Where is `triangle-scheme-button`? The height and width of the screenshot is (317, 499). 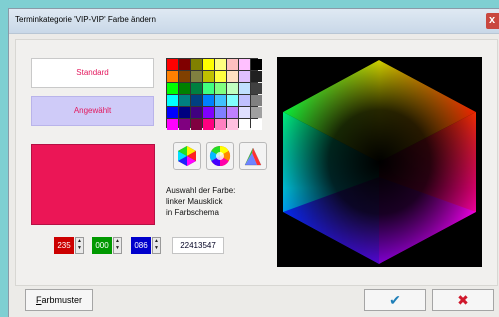
triangle-scheme-button is located at coordinates (253, 156).